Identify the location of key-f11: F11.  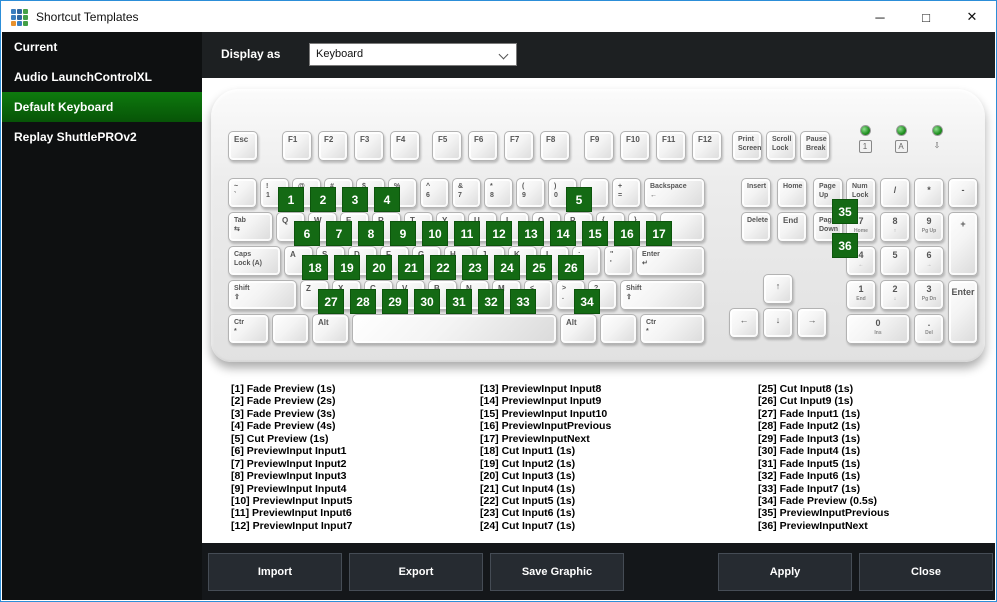
(671, 146).